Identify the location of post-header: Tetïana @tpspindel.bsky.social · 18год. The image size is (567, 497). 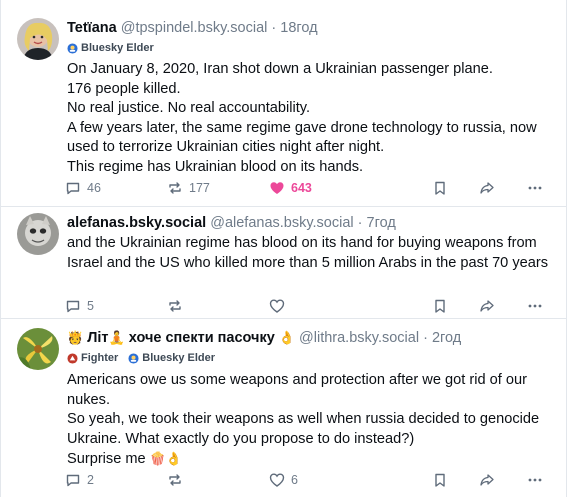
(192, 28).